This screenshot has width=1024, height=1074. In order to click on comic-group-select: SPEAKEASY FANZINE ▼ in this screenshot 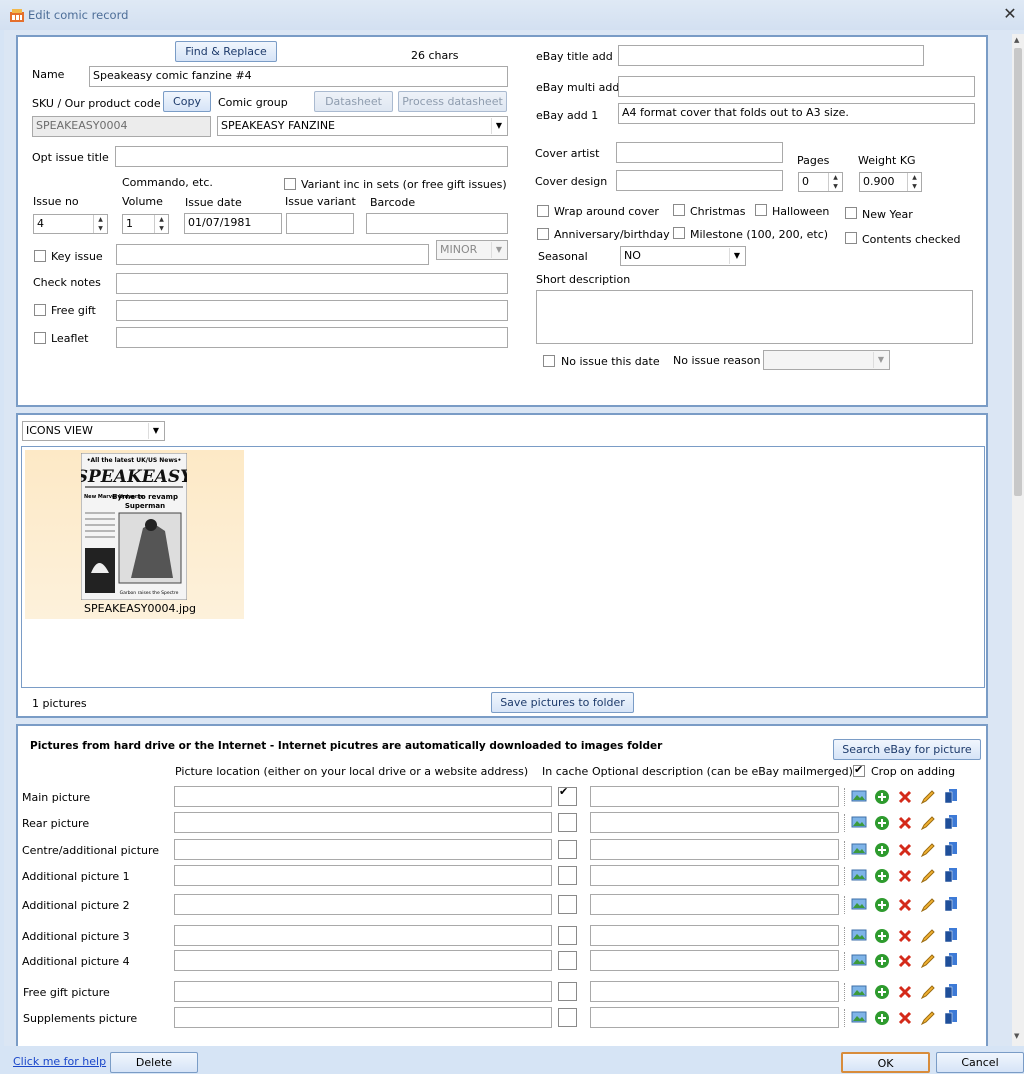, I will do `click(362, 126)`.